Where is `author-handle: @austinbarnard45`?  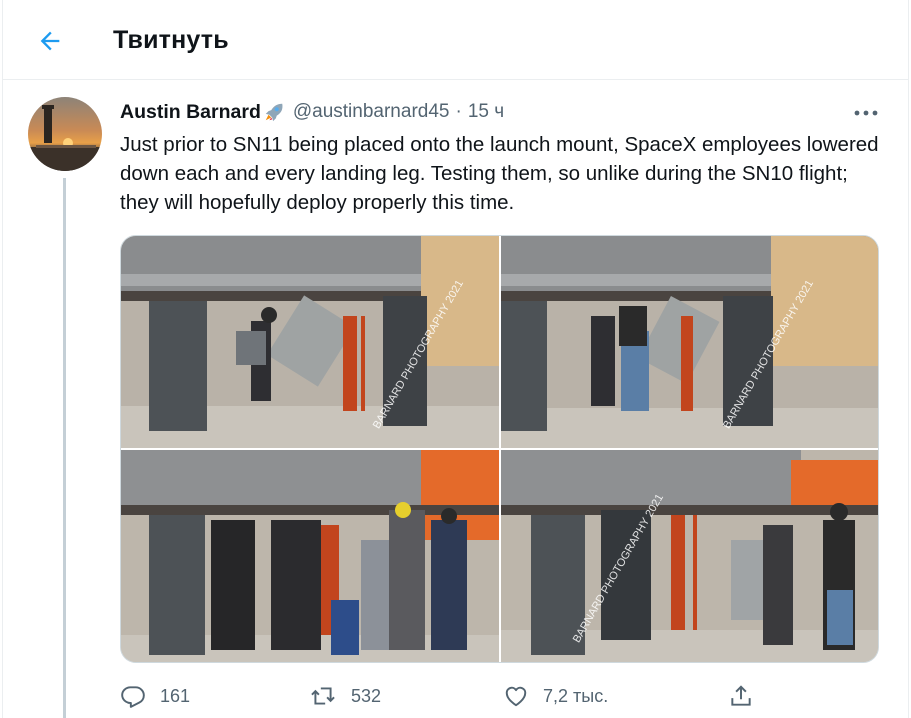 author-handle: @austinbarnard45 is located at coordinates (371, 112).